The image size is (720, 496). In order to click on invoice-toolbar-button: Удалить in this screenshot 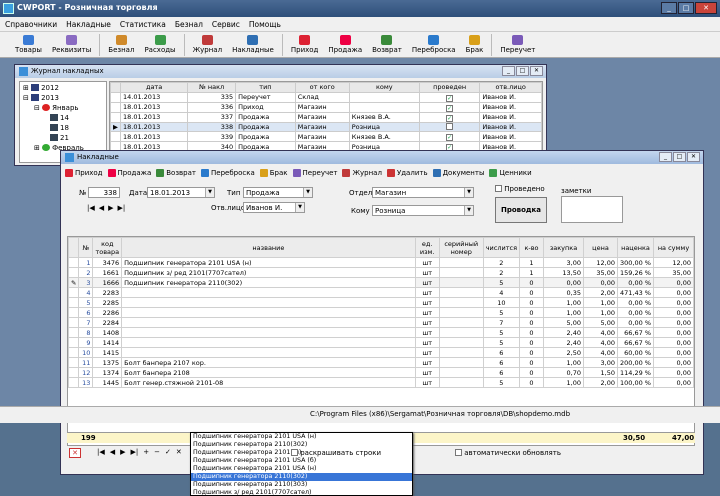, I will do `click(407, 173)`.